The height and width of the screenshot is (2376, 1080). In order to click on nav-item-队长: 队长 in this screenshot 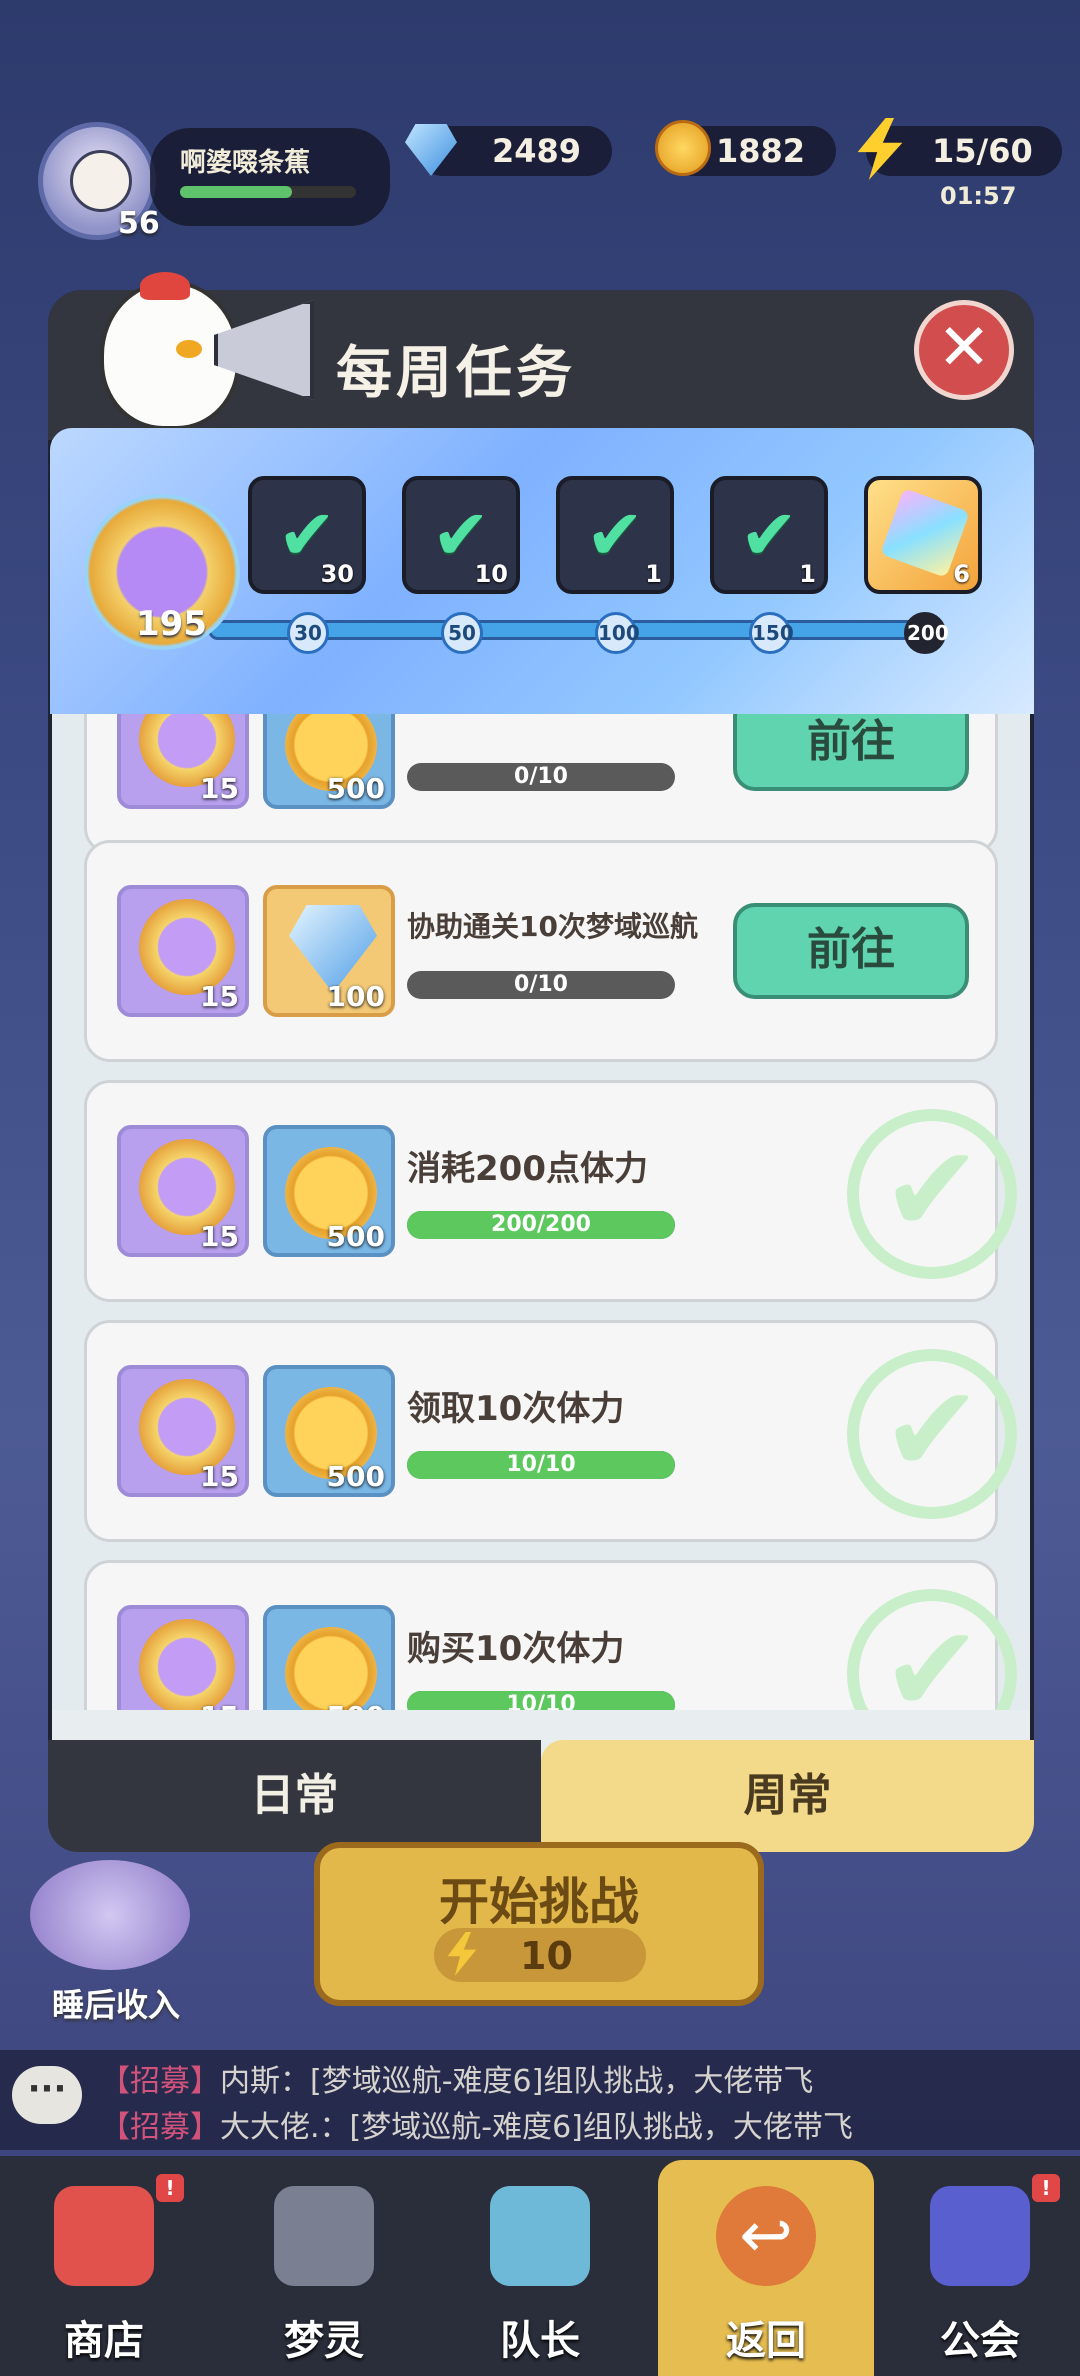, I will do `click(540, 2266)`.